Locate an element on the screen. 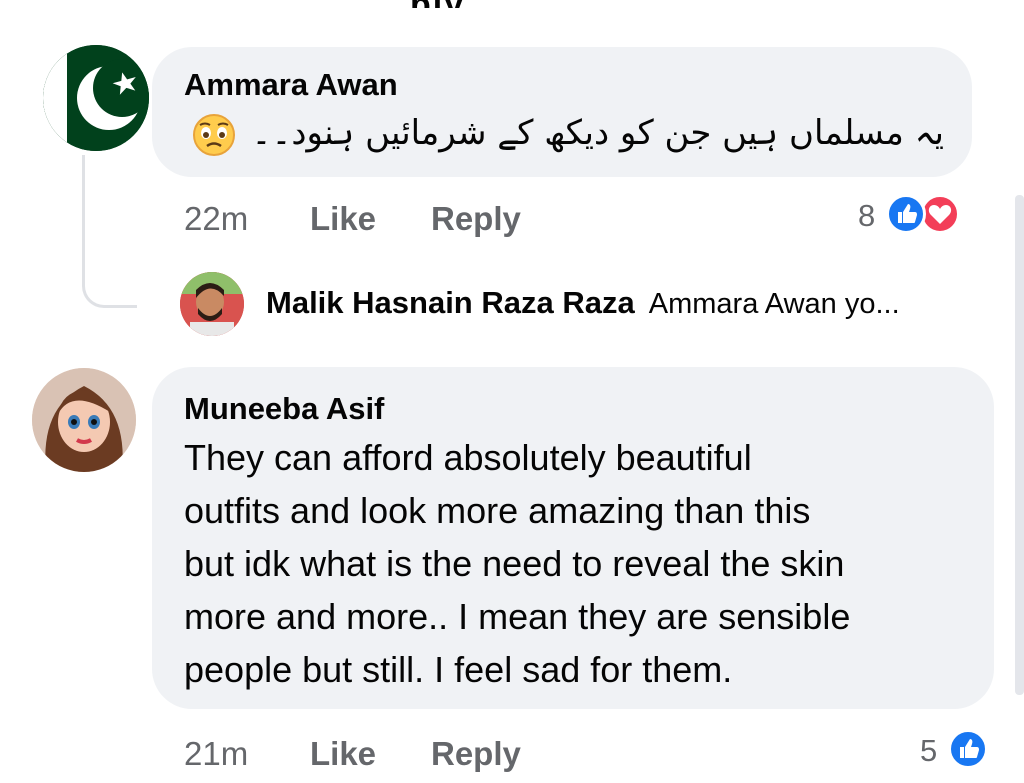 This screenshot has height=783, width=1024. reaction-summary: 5 is located at coordinates (960, 751).